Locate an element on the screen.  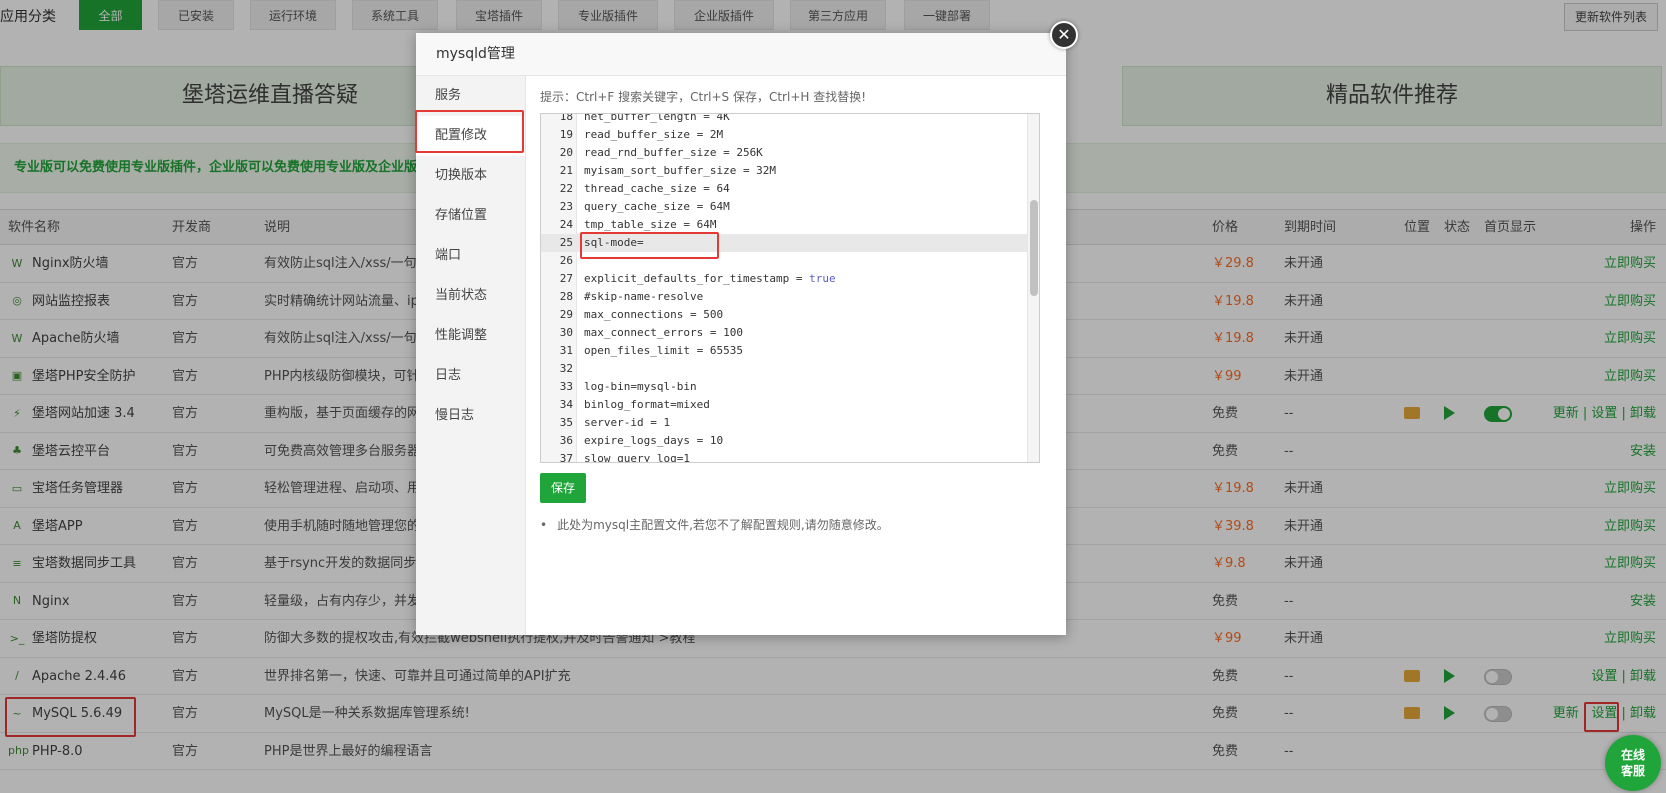
dialog-tab: 切换版本 is located at coordinates (470, 176).